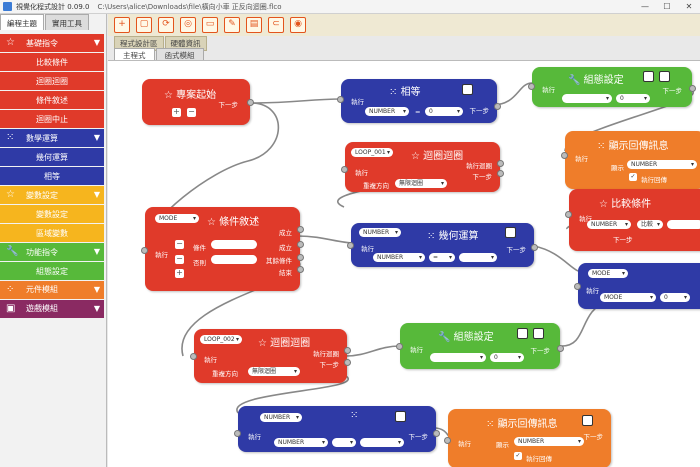  I want to click on palette-item: 相等, so click(52, 176).